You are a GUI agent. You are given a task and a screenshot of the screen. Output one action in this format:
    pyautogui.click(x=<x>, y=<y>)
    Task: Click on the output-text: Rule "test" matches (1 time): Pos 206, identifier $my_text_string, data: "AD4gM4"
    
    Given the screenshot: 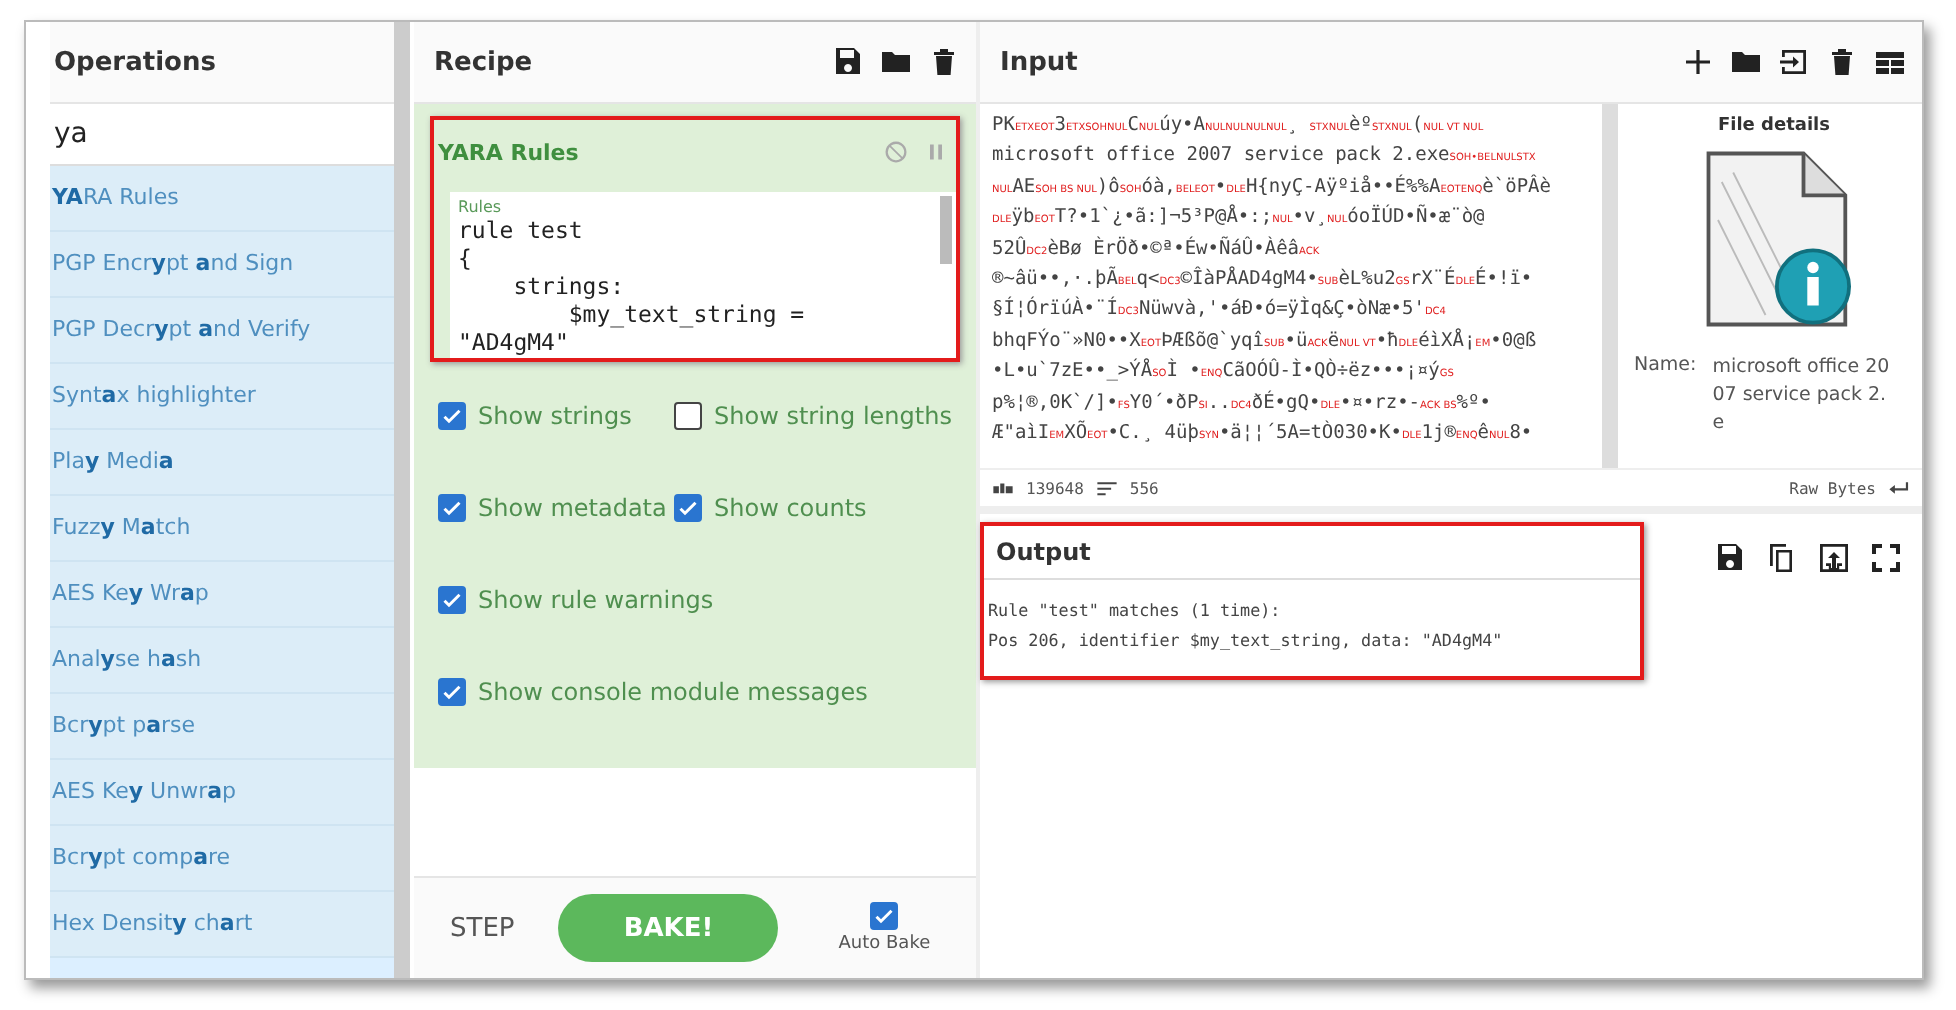 What is the action you would take?
    pyautogui.click(x=1245, y=626)
    